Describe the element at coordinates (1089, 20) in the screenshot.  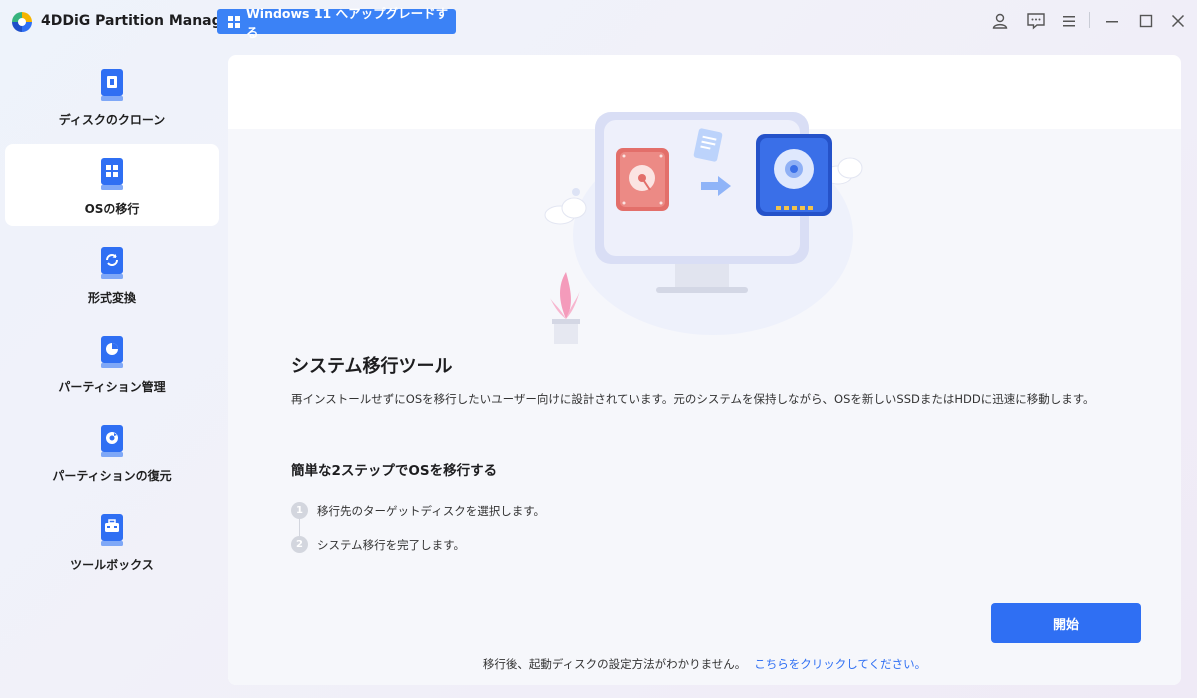
I see `titlebar-divider` at that location.